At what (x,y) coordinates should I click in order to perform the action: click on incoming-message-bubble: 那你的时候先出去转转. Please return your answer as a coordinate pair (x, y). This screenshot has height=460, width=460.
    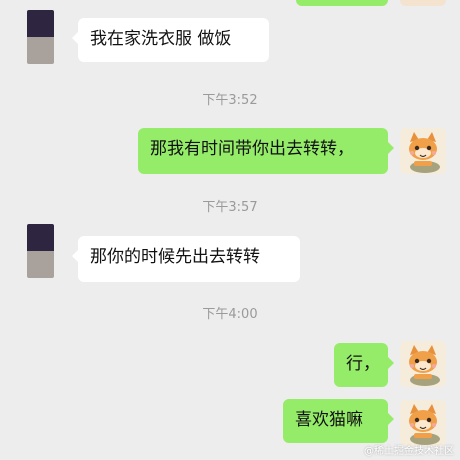
    Looking at the image, I should click on (186, 259).